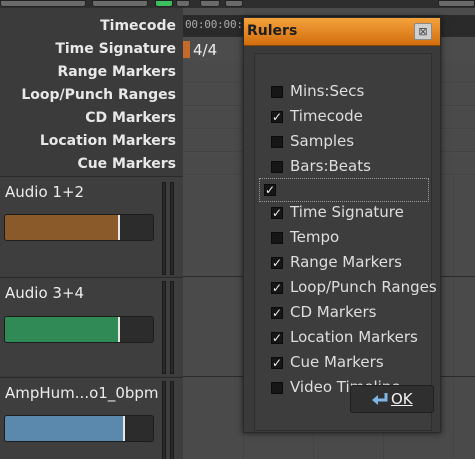 This screenshot has width=475, height=459. I want to click on timecode-value: 00:00:00:, so click(214, 24).